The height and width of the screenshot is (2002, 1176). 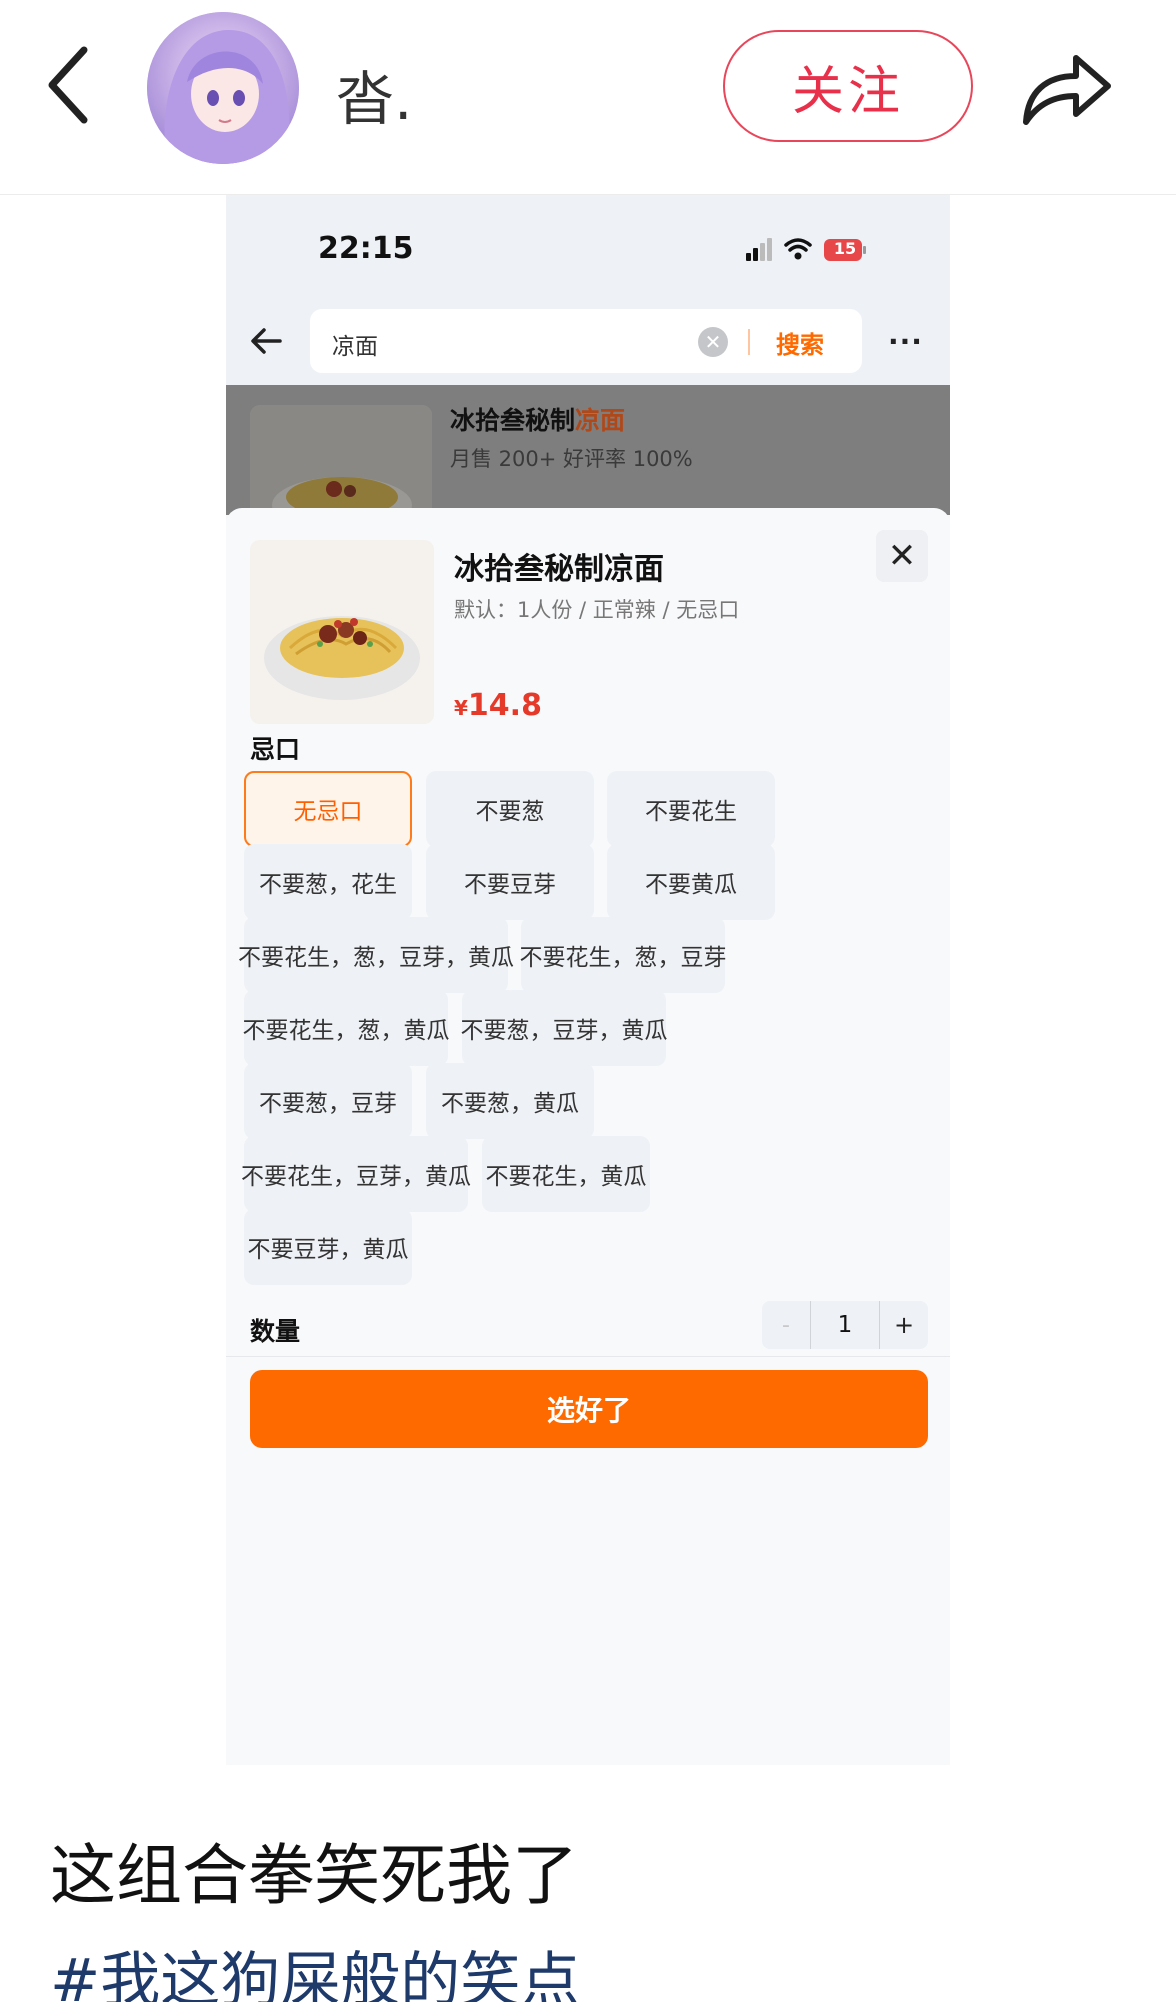 What do you see at coordinates (314, 1875) in the screenshot?
I see `post-caption: 这组合拳笑死我了` at bounding box center [314, 1875].